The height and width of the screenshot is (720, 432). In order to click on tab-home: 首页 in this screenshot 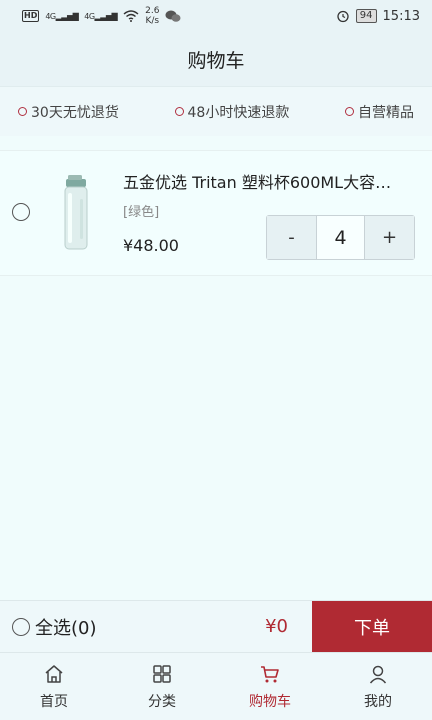, I will do `click(54, 686)`.